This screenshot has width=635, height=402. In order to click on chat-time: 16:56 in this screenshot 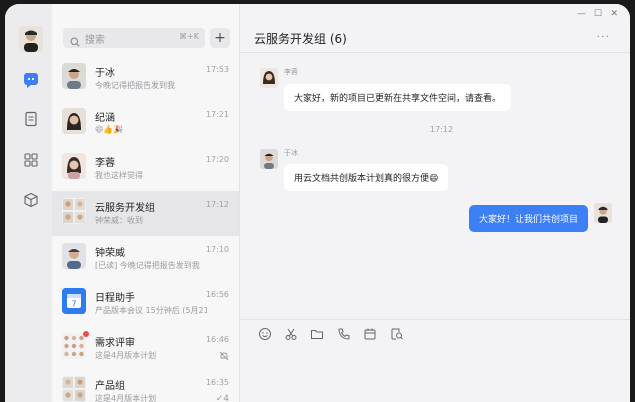, I will do `click(217, 294)`.